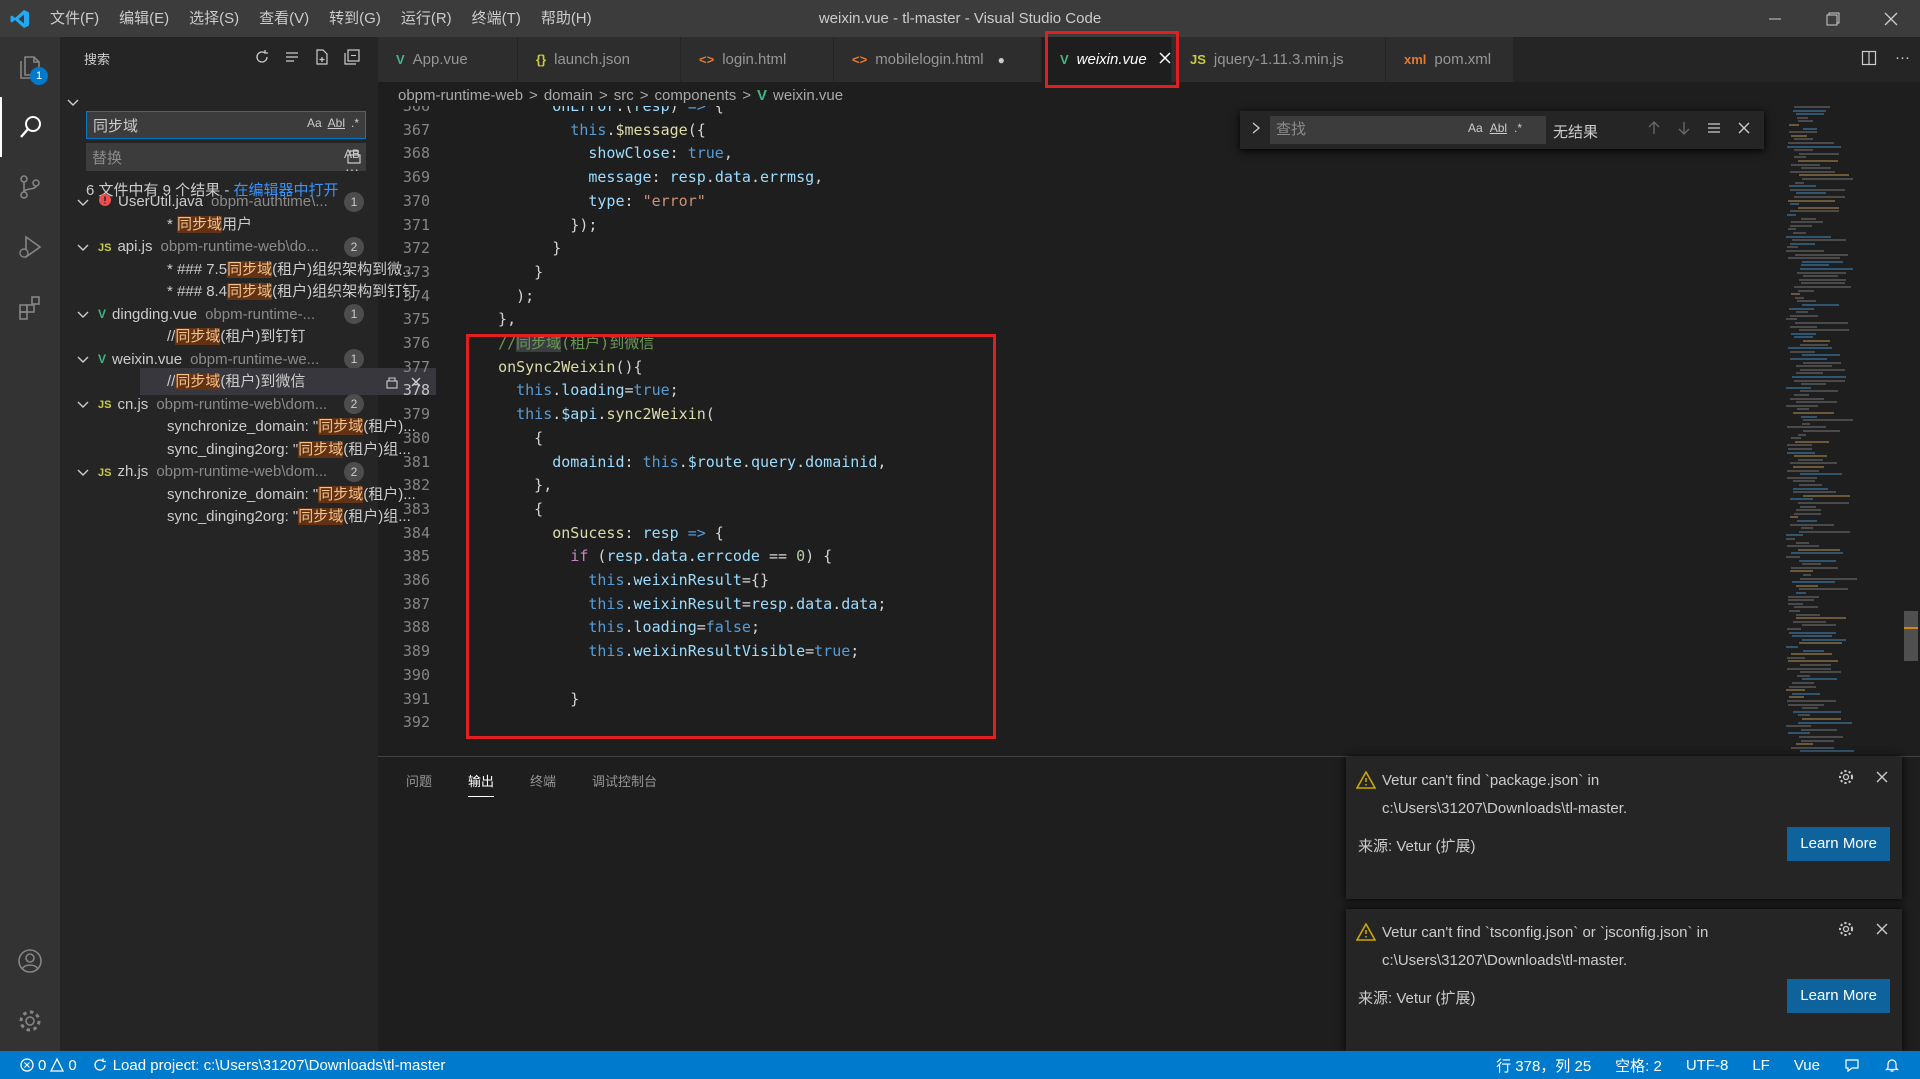 The height and width of the screenshot is (1079, 1920). I want to click on breadcrumb-segment: weixin.vue, so click(808, 95).